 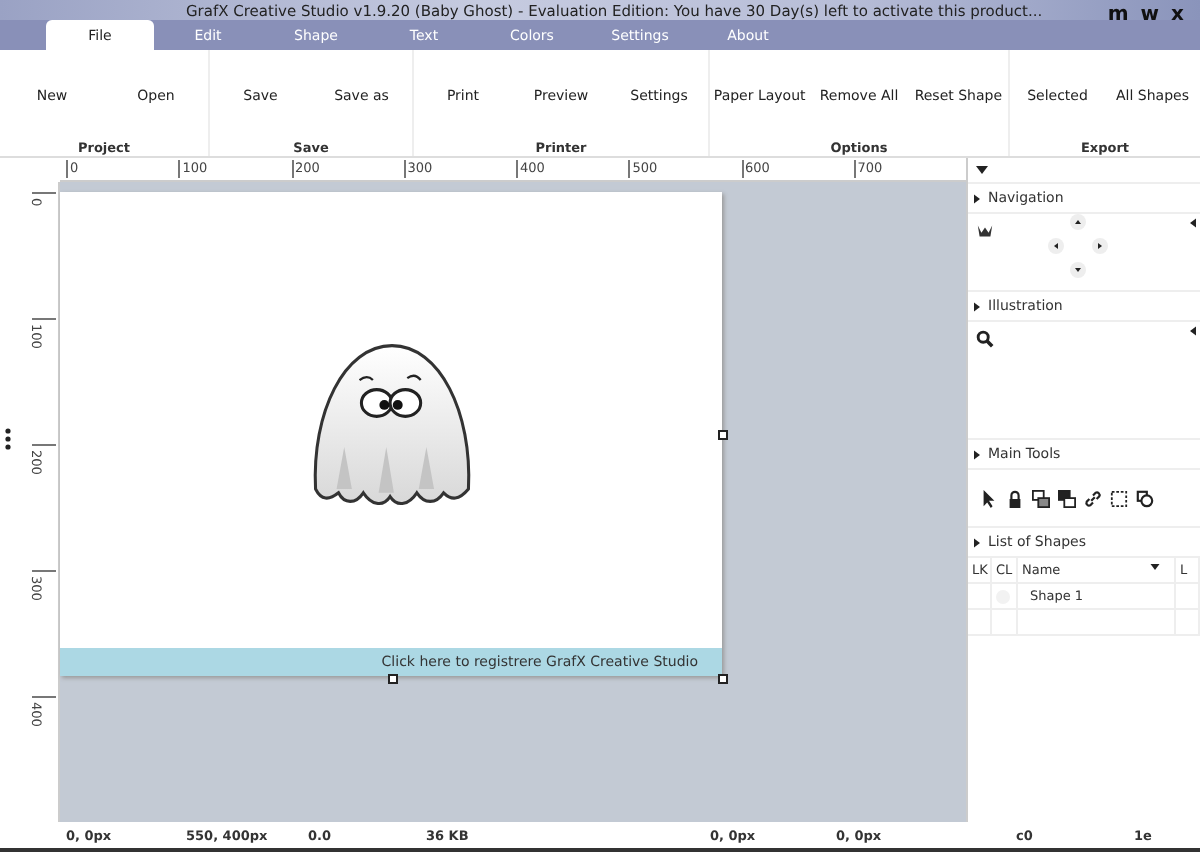 I want to click on left-arrow-button, so click(x=1056, y=246).